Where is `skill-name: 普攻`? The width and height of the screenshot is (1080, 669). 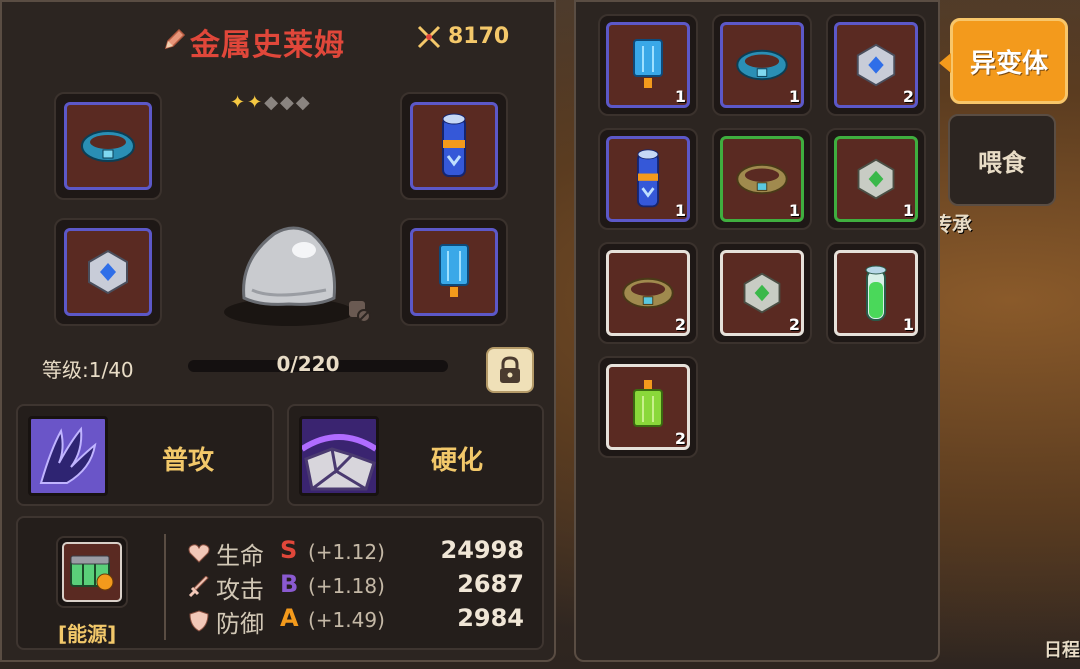
skill-name: 普攻 is located at coordinates (188, 461).